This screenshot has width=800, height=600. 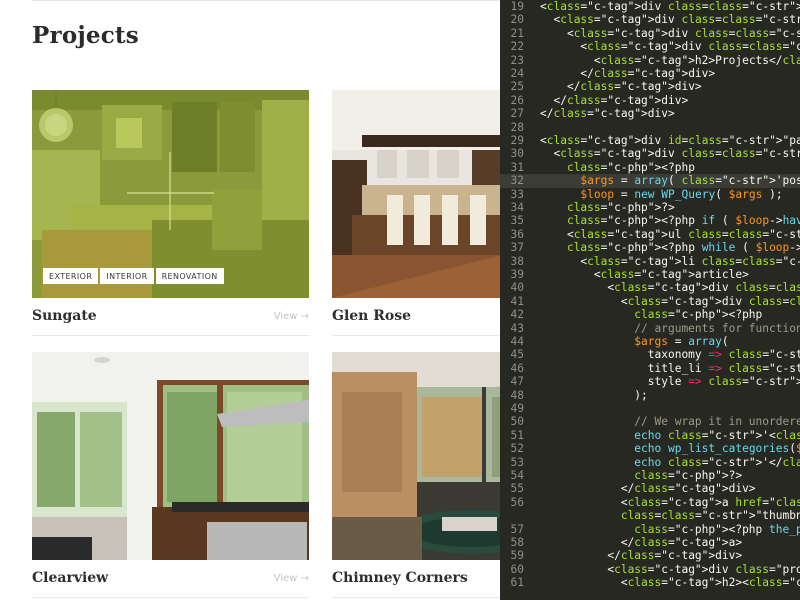 I want to click on code-line: 24 </class="c-tag">div>, so click(x=650, y=73).